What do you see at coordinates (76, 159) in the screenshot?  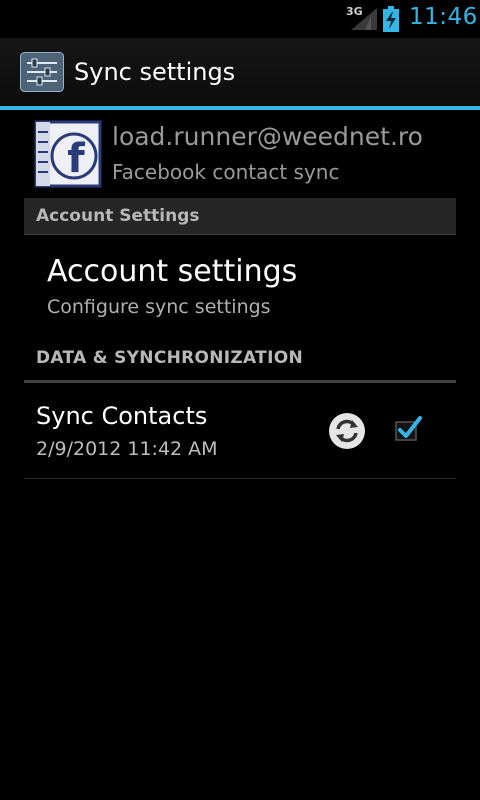 I see `svg-text: f` at bounding box center [76, 159].